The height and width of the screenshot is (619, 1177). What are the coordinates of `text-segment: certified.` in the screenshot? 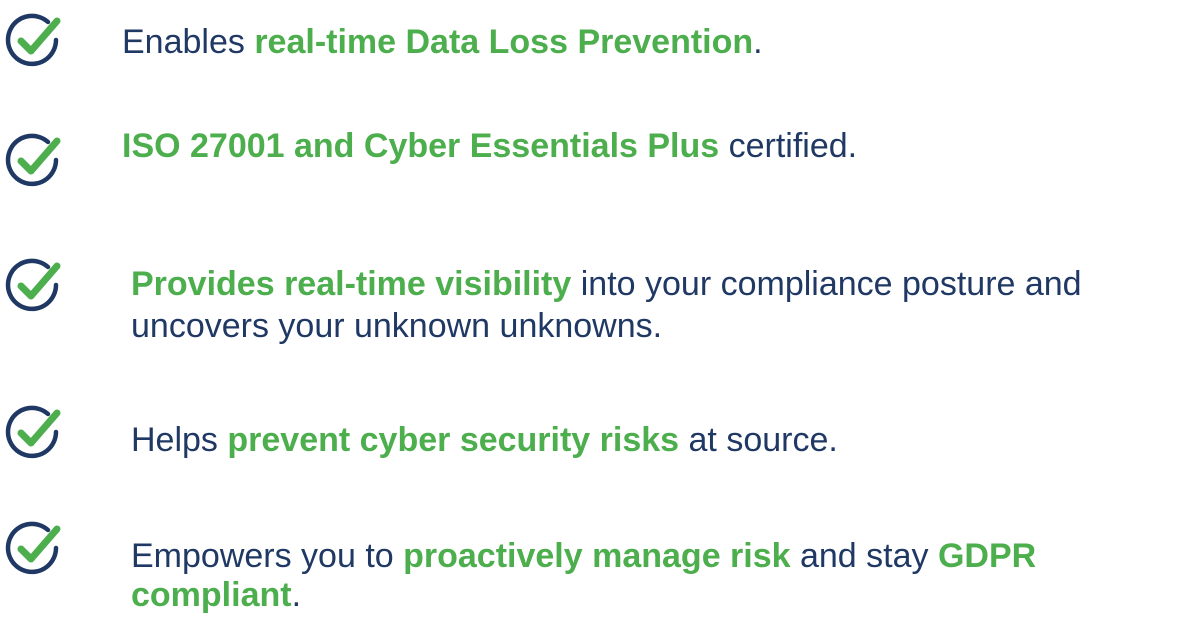 It's located at (788, 146).